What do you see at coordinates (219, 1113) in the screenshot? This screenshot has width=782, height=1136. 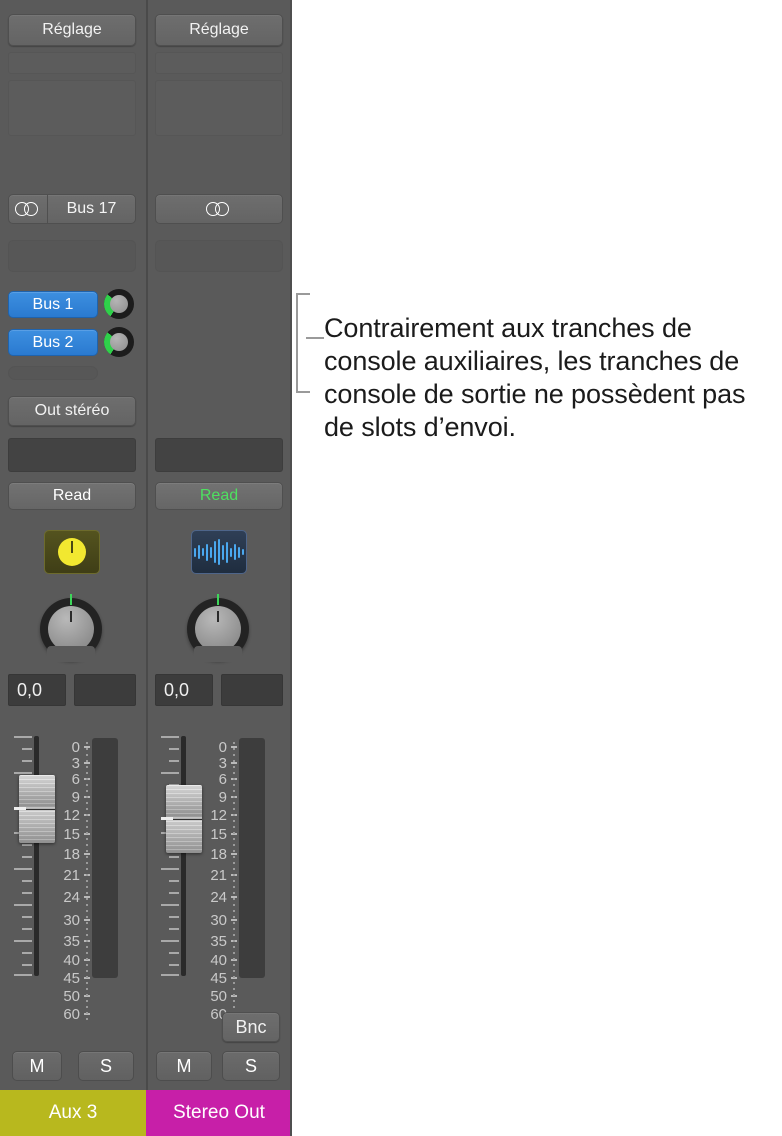 I see `channel-name-stereoout: Stereo Out` at bounding box center [219, 1113].